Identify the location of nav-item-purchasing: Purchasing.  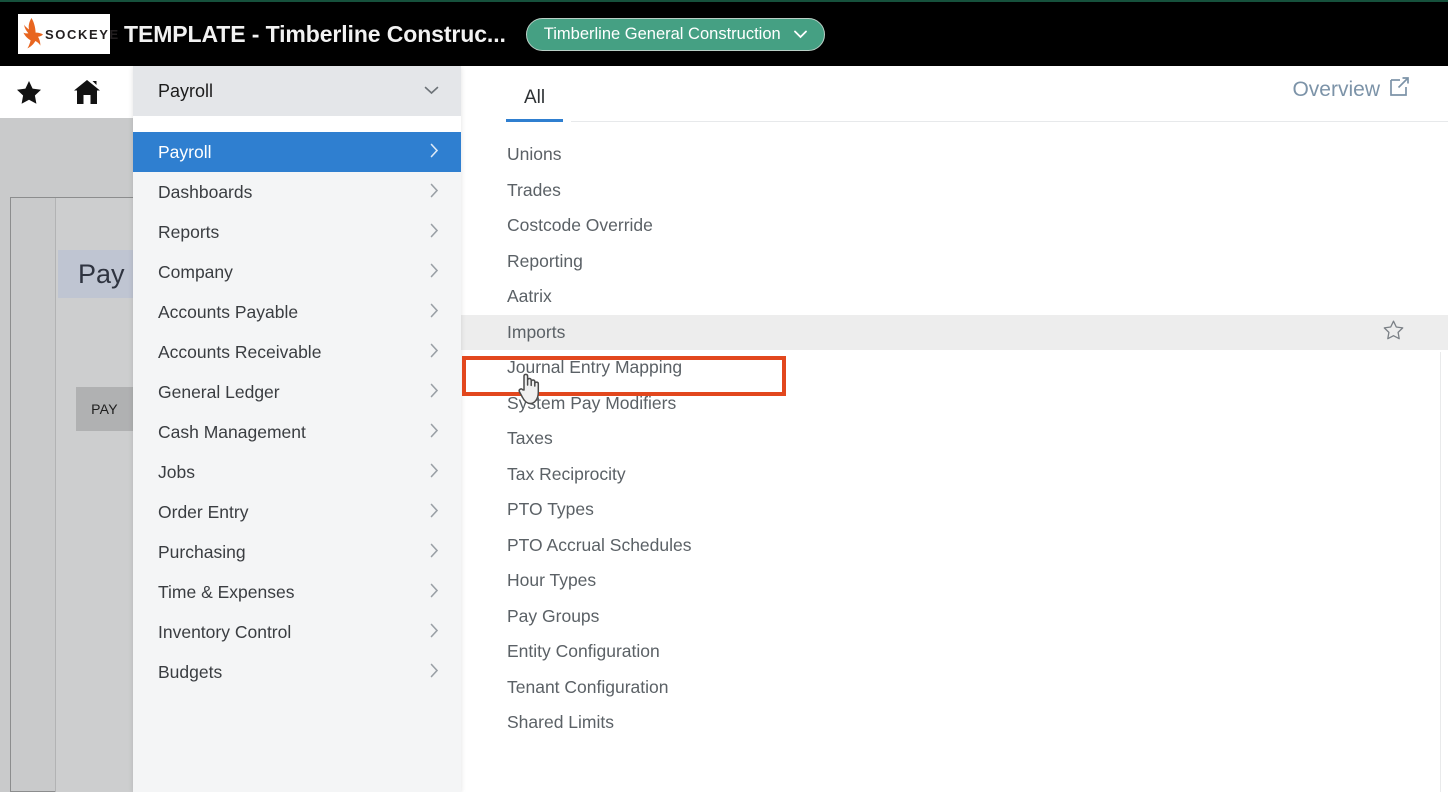
(297, 552).